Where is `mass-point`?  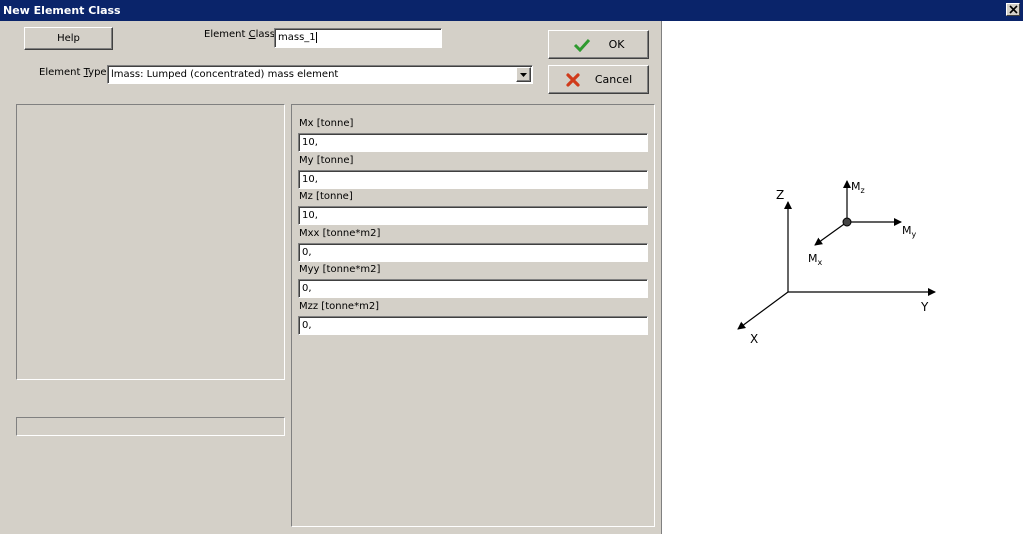 mass-point is located at coordinates (847, 222).